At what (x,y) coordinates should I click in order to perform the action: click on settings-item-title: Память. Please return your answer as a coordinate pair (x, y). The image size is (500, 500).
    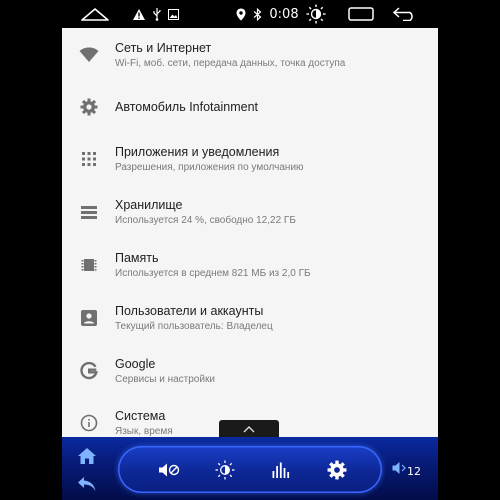
    Looking at the image, I should click on (137, 258).